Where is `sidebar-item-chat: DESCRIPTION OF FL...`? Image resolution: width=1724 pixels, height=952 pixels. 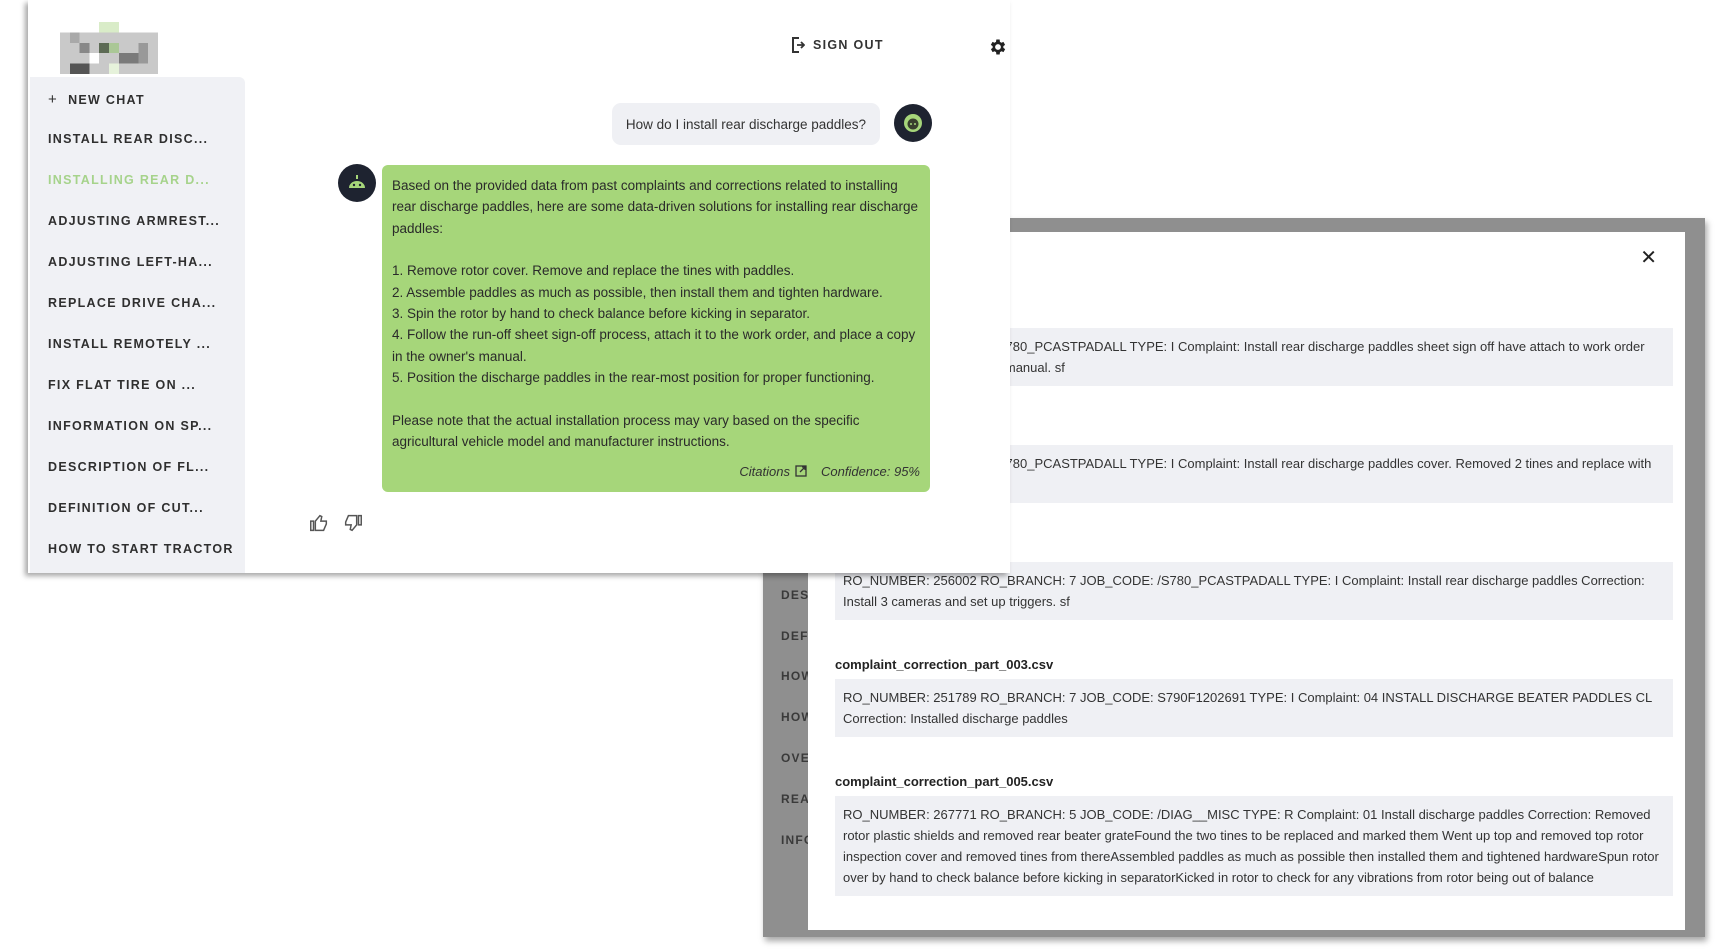 sidebar-item-chat: DESCRIPTION OF FL... is located at coordinates (128, 467).